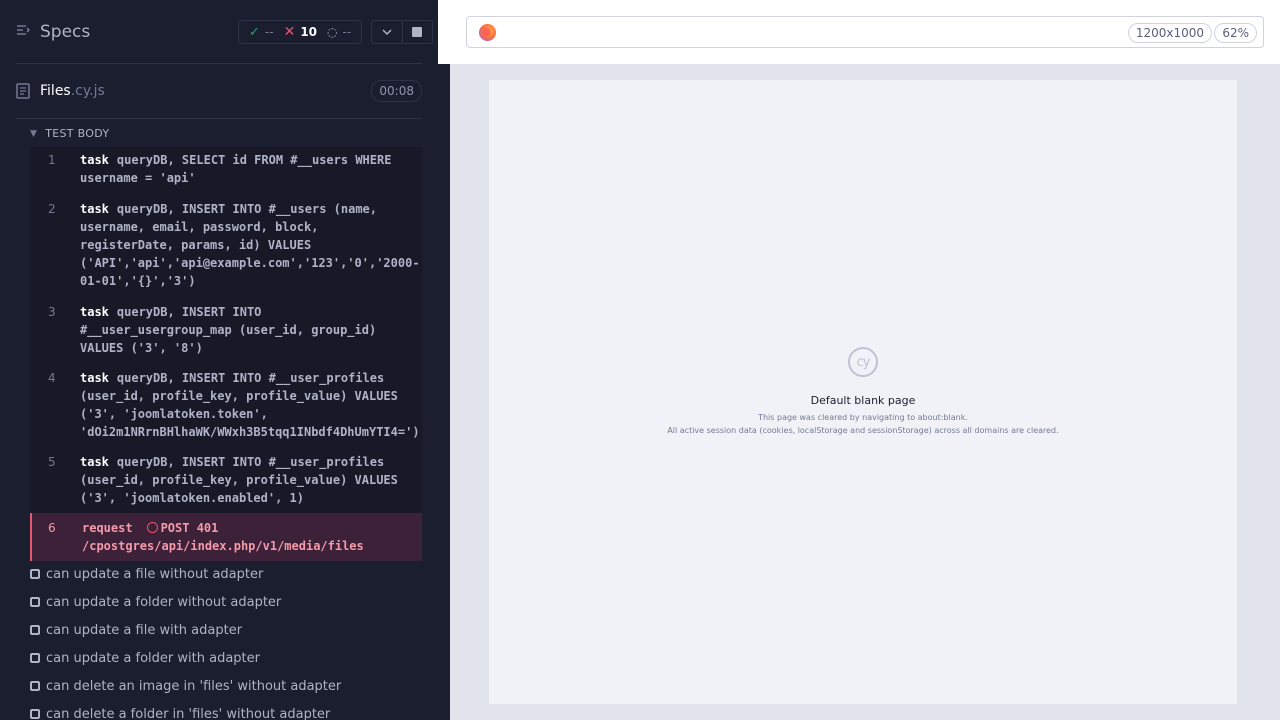  I want to click on test-item: can update a folder without adapter, so click(230, 602).